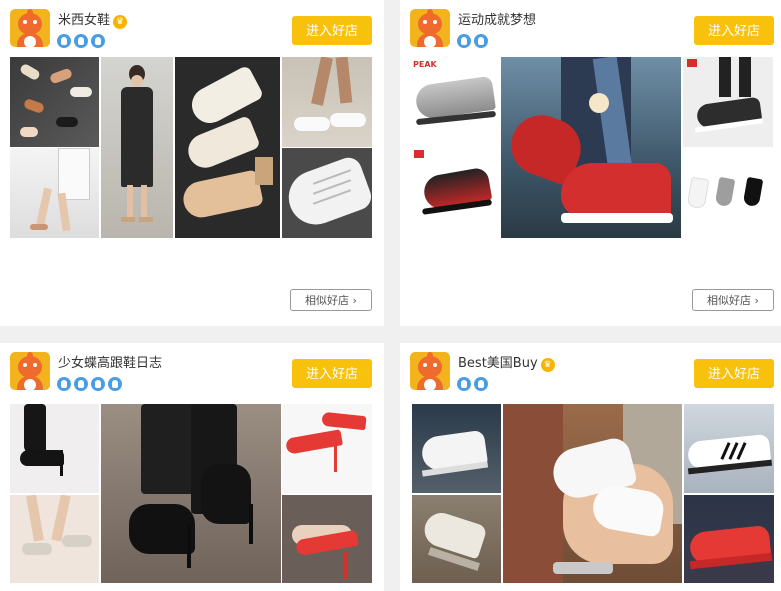 Image resolution: width=781 pixels, height=591 pixels. I want to click on shop-name: 运动成就梦想, so click(497, 20).